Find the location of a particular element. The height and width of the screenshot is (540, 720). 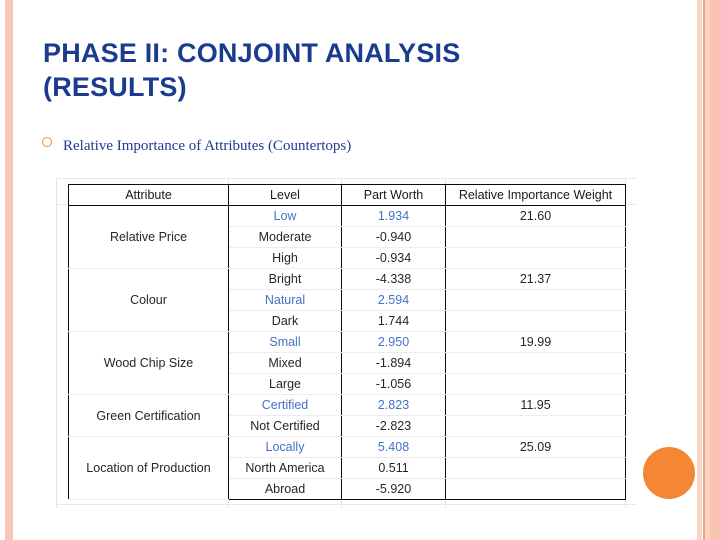

table-row: Colour Bright -4.338 21.37 is located at coordinates (347, 300).